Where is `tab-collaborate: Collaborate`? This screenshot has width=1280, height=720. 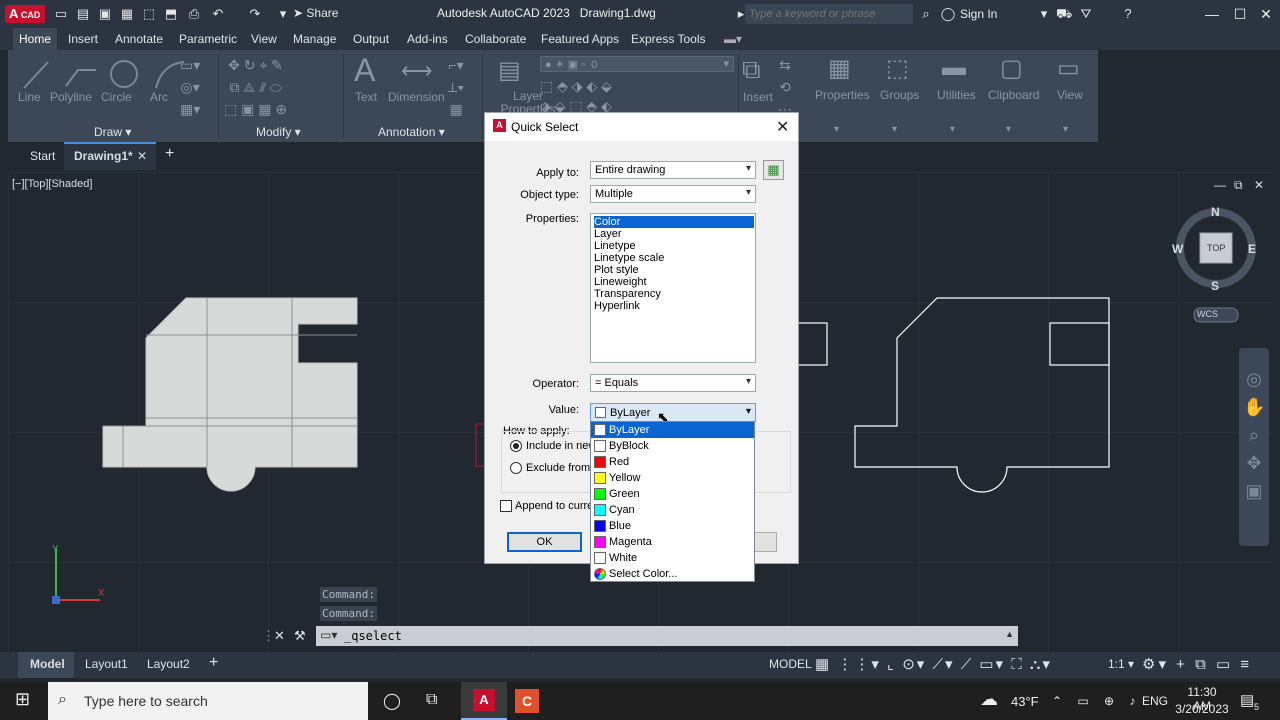
tab-collaborate: Collaborate is located at coordinates (495, 39).